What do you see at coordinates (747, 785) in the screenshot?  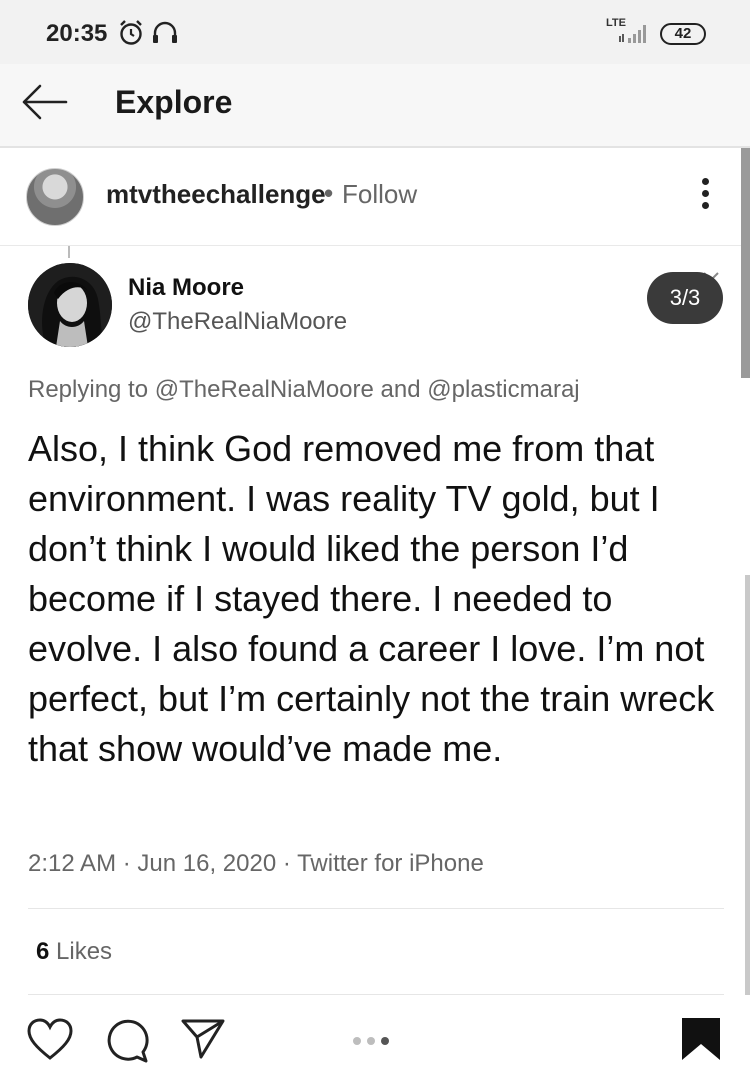 I see `scrollbar-track` at bounding box center [747, 785].